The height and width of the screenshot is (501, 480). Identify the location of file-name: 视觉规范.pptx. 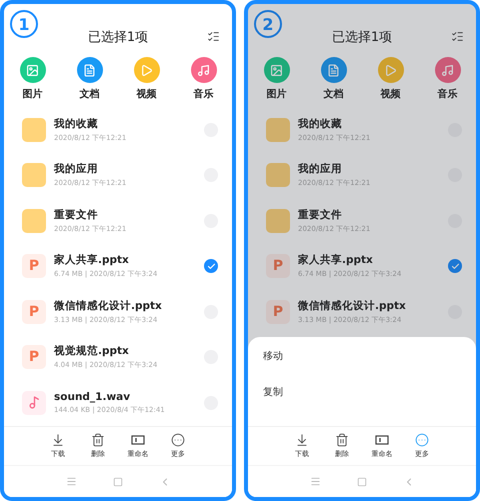
(129, 351).